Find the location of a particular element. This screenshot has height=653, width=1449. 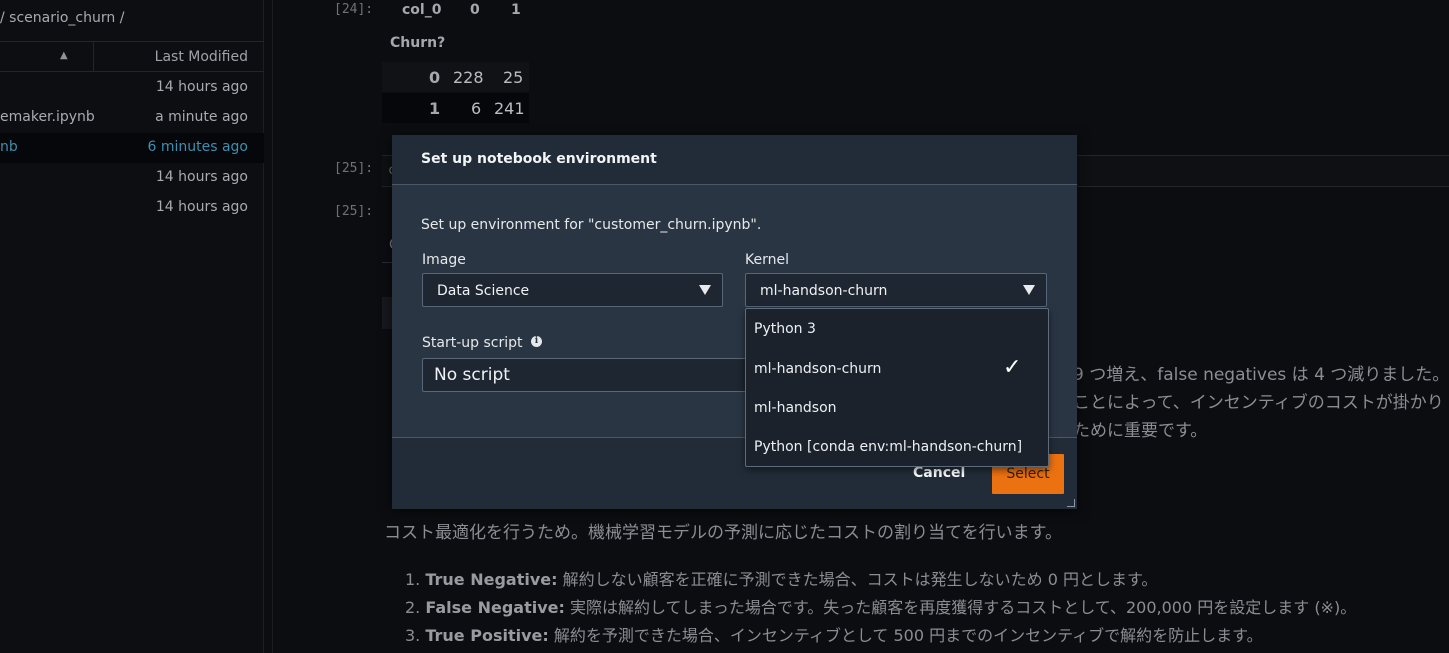

kernel-select: ml-handson-churn is located at coordinates (896, 290).